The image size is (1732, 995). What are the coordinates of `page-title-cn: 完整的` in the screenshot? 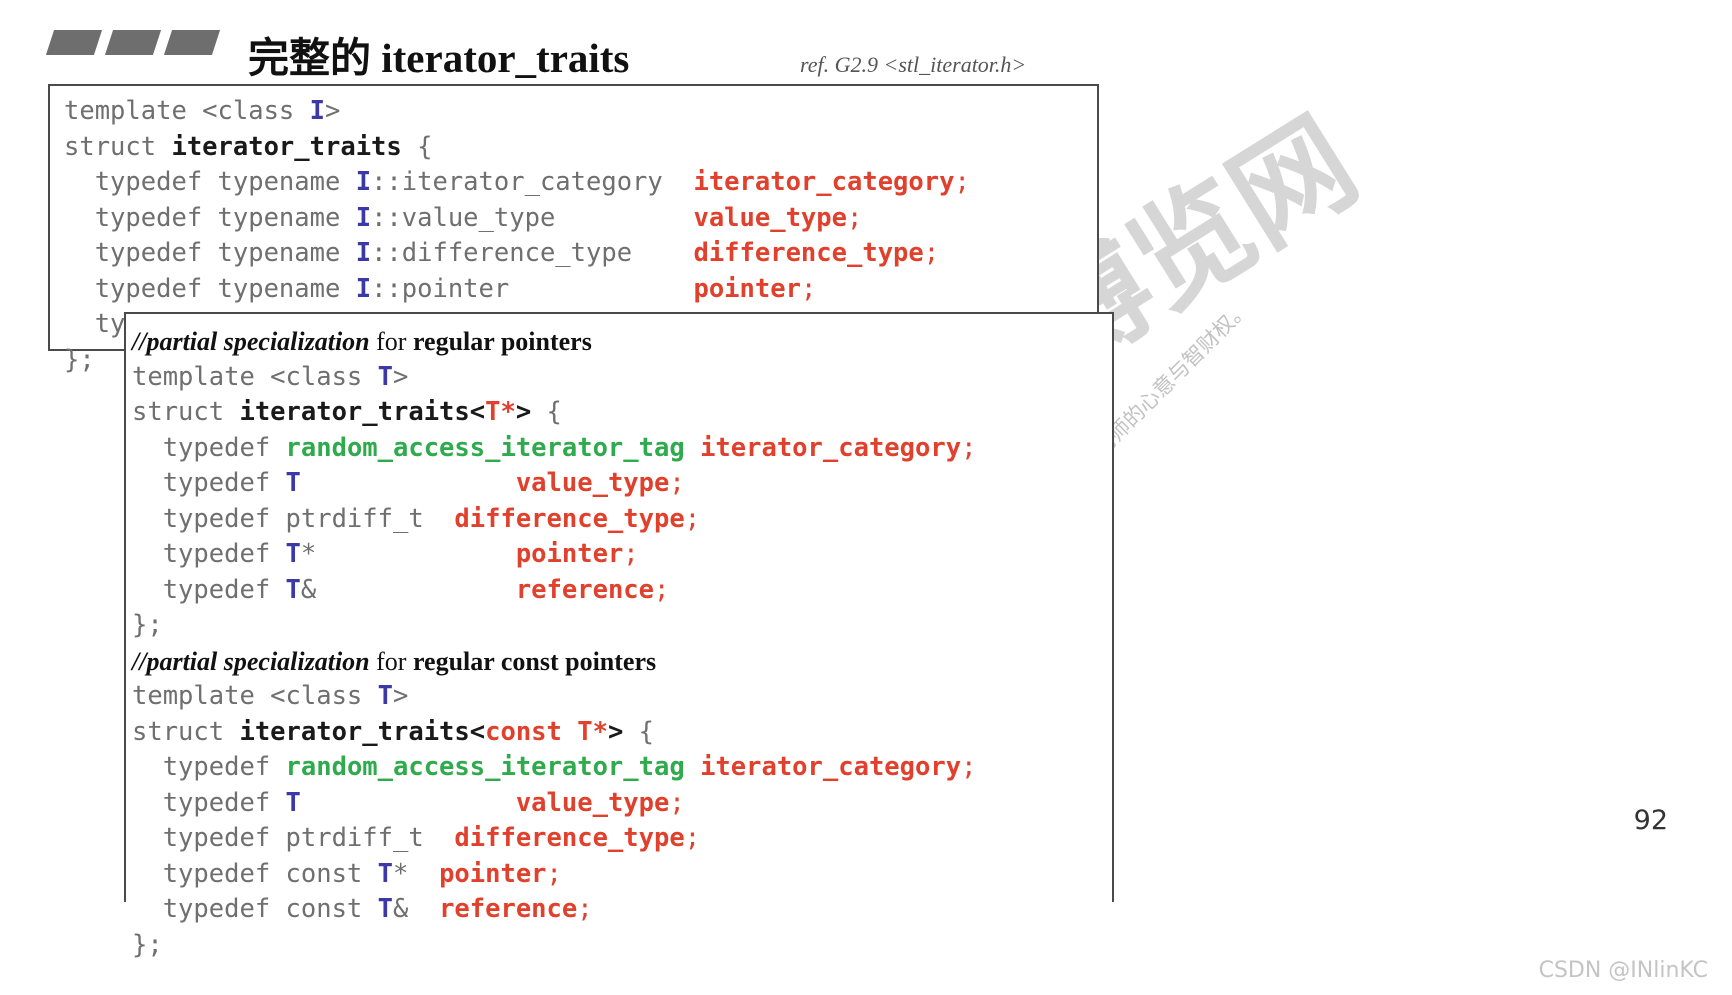 It's located at (309, 58).